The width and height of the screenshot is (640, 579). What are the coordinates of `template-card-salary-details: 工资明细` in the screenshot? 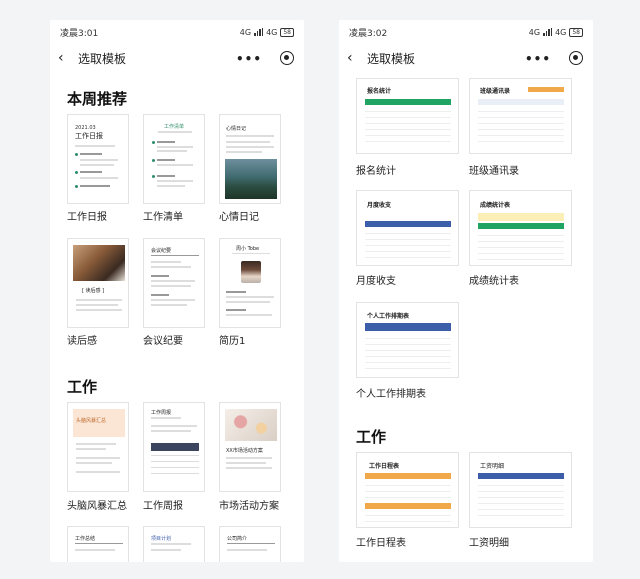 It's located at (520, 490).